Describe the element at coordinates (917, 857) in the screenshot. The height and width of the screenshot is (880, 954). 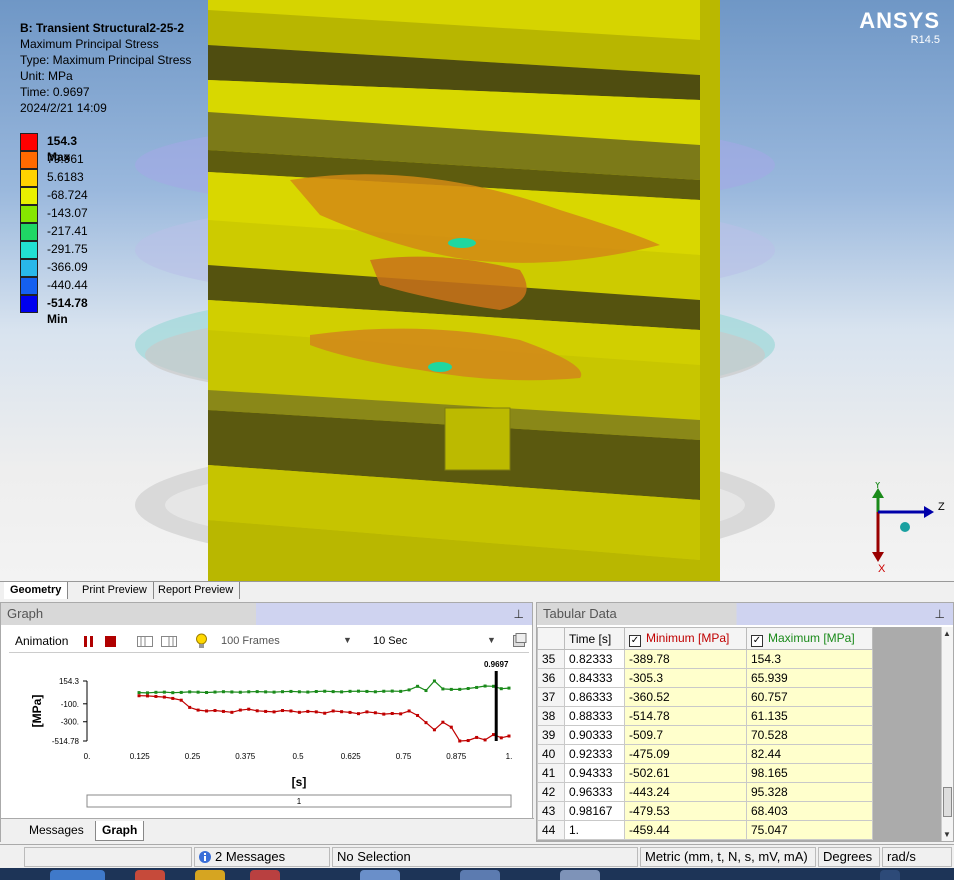
I see `rotation-units: rad/s` at that location.